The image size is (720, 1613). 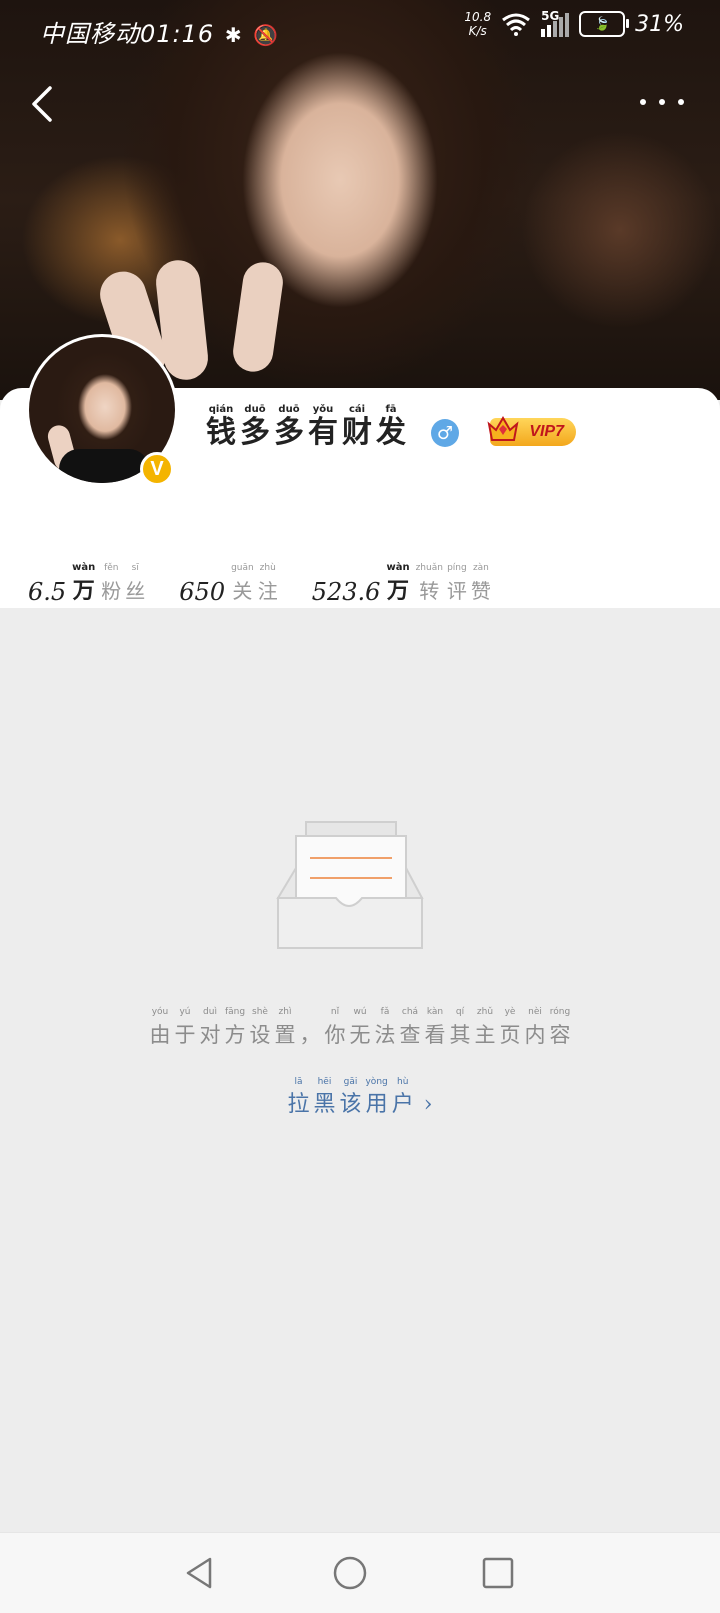 I want to click on message-char: yú 于, so click(x=185, y=1029).